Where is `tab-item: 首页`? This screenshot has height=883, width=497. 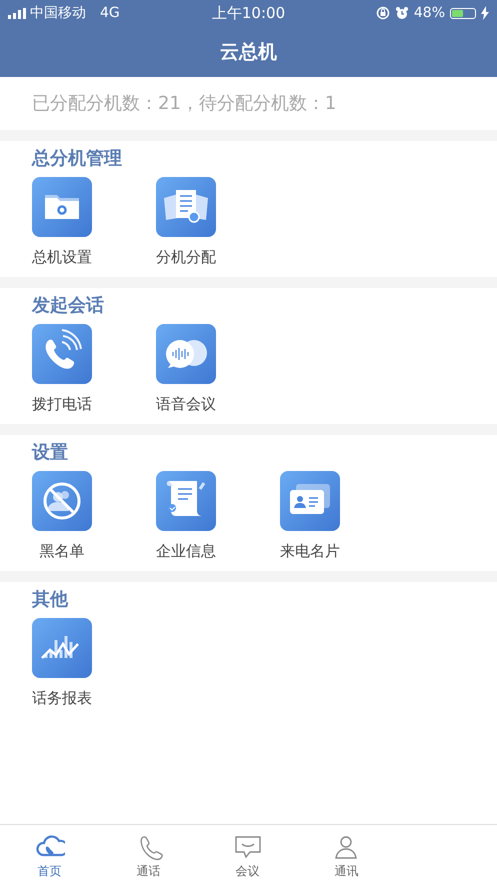 tab-item: 首页 is located at coordinates (49, 854).